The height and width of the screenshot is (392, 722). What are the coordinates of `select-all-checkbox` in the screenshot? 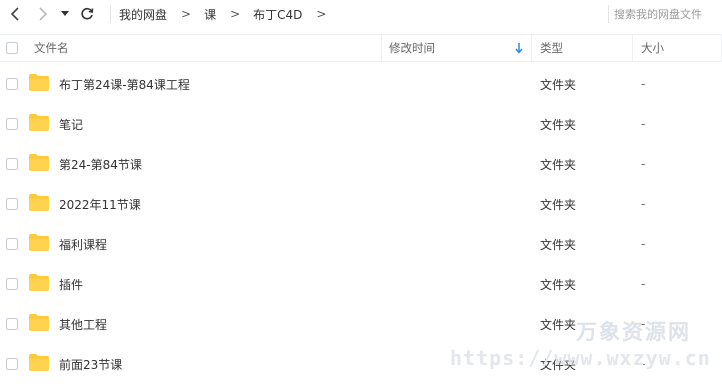 It's located at (12, 48).